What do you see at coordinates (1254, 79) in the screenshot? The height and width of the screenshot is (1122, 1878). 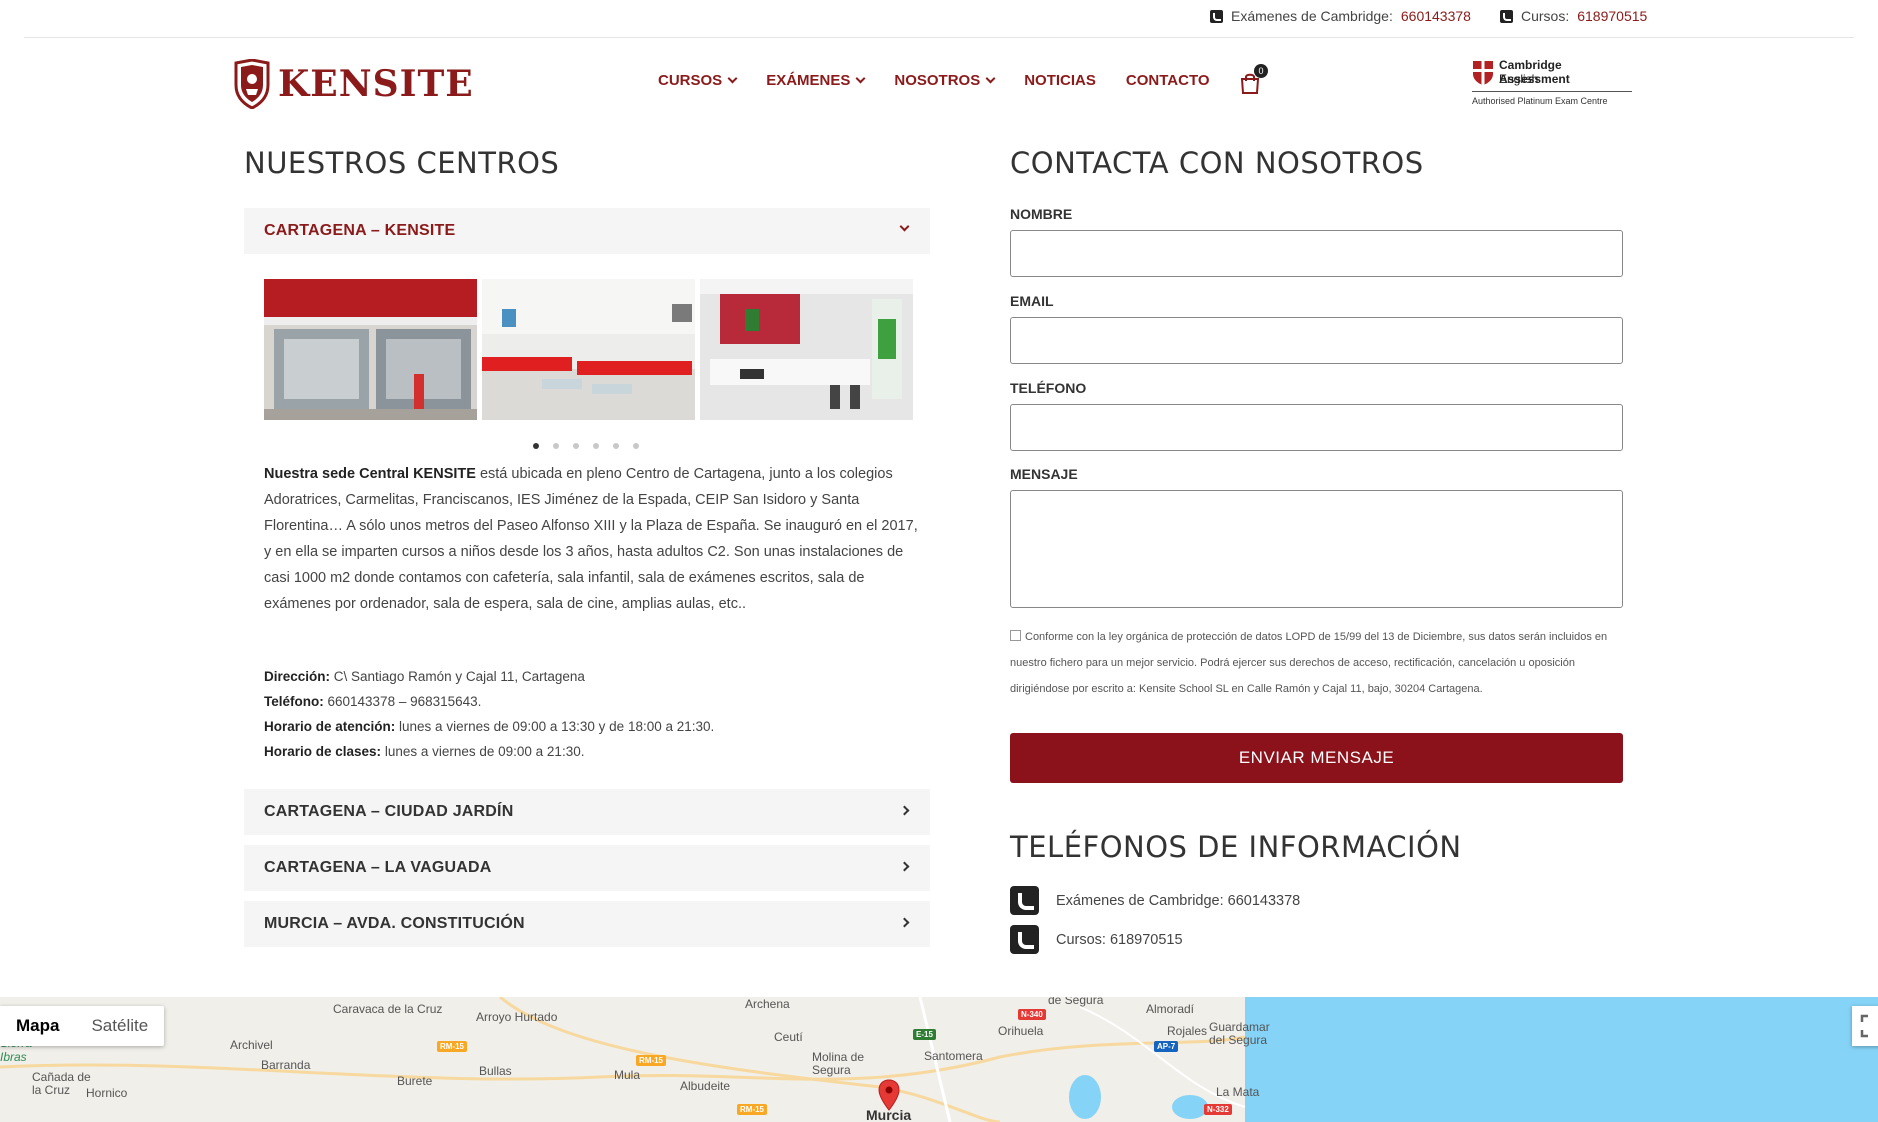 I see `cart-button: 0` at bounding box center [1254, 79].